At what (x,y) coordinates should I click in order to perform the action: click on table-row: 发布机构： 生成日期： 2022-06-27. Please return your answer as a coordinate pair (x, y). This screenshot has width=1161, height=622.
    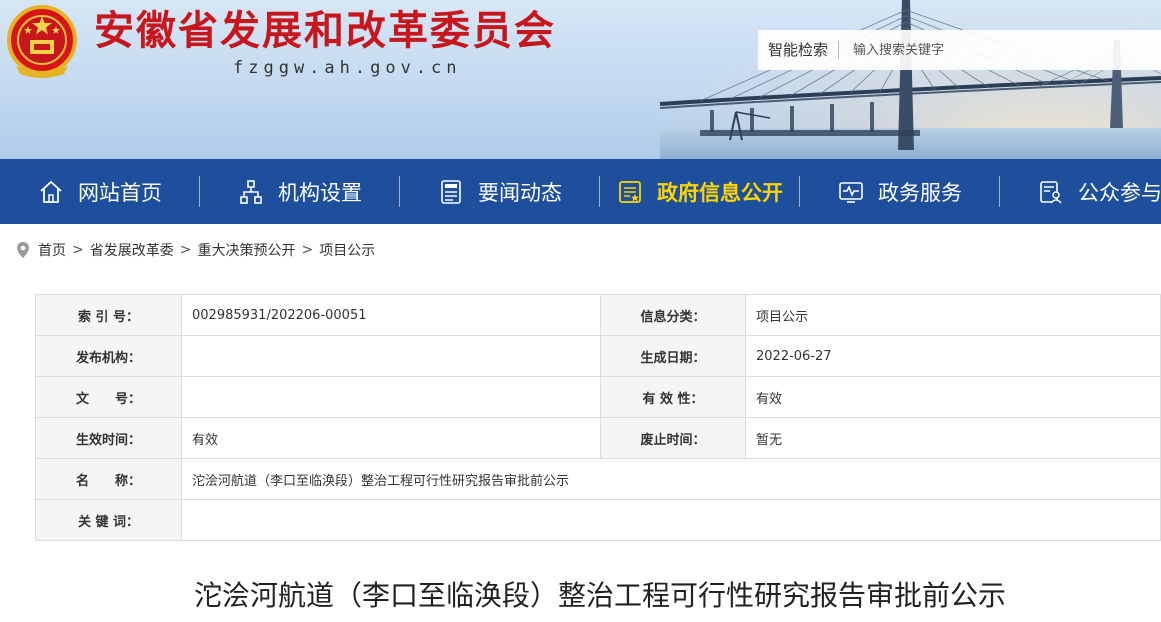
    Looking at the image, I should click on (598, 356).